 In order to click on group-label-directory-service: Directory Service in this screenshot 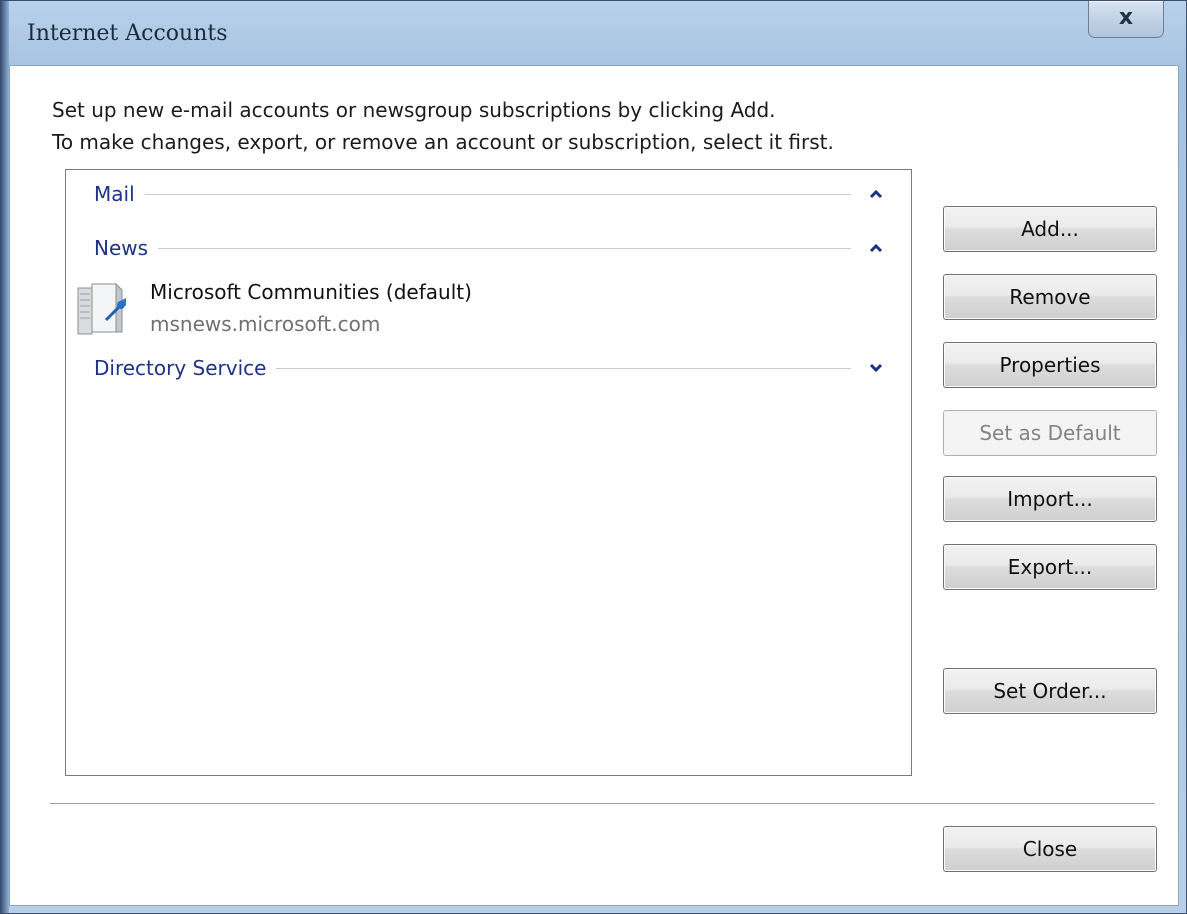, I will do `click(180, 368)`.